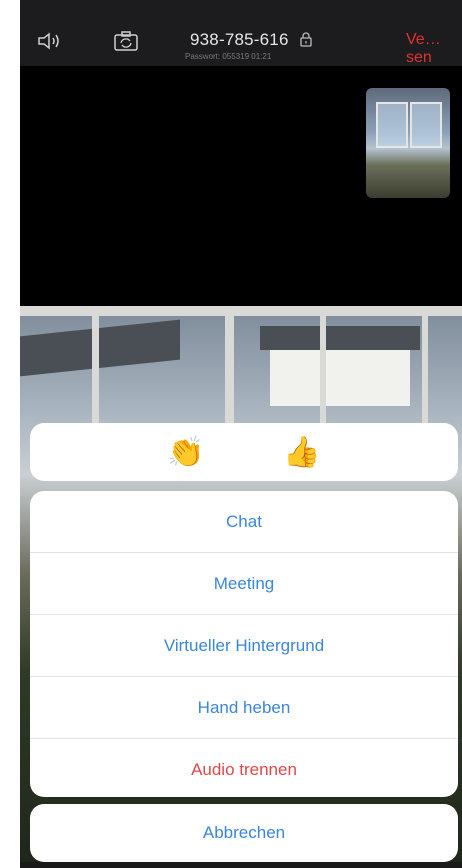 The height and width of the screenshot is (868, 462). What do you see at coordinates (244, 708) in the screenshot?
I see `menu-item-raise-hand: Hand heben` at bounding box center [244, 708].